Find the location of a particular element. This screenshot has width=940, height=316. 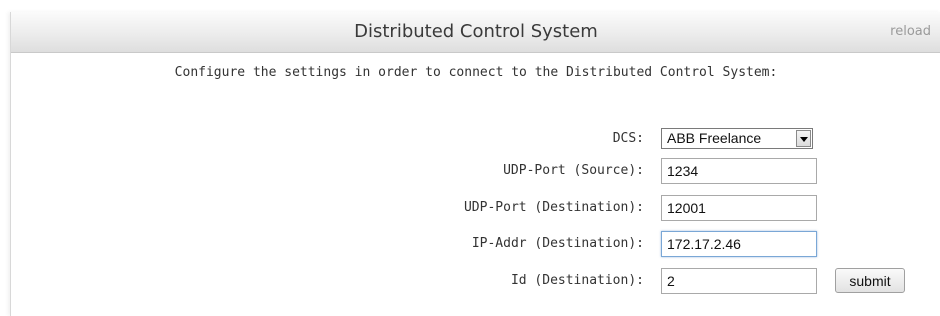

udp-port-destination-row: UDP-Port (Destination): is located at coordinates (475, 208).